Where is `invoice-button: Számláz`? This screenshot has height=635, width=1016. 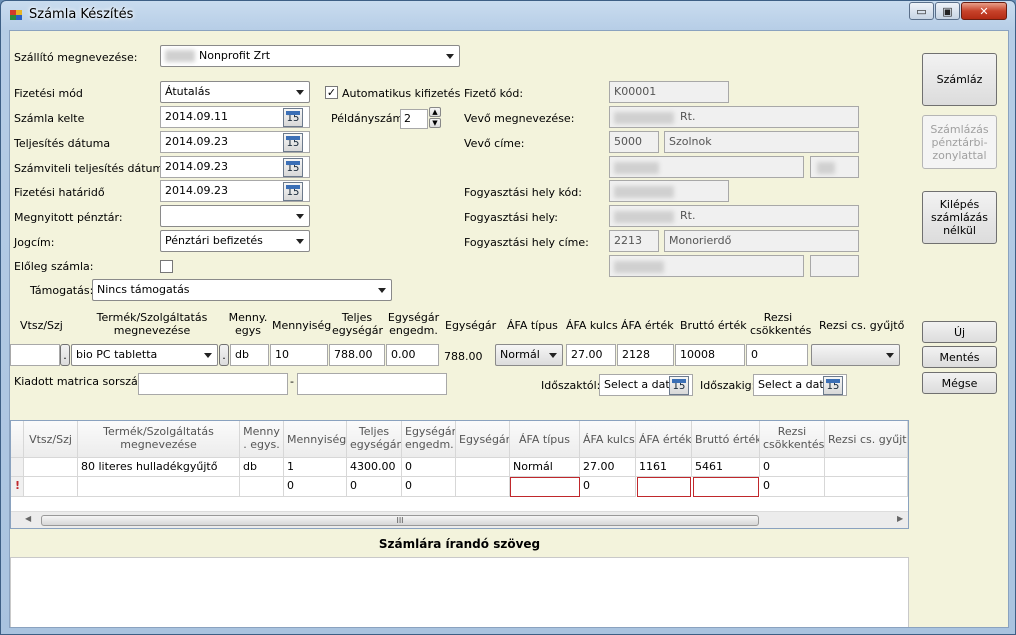
invoice-button: Számláz is located at coordinates (959, 79).